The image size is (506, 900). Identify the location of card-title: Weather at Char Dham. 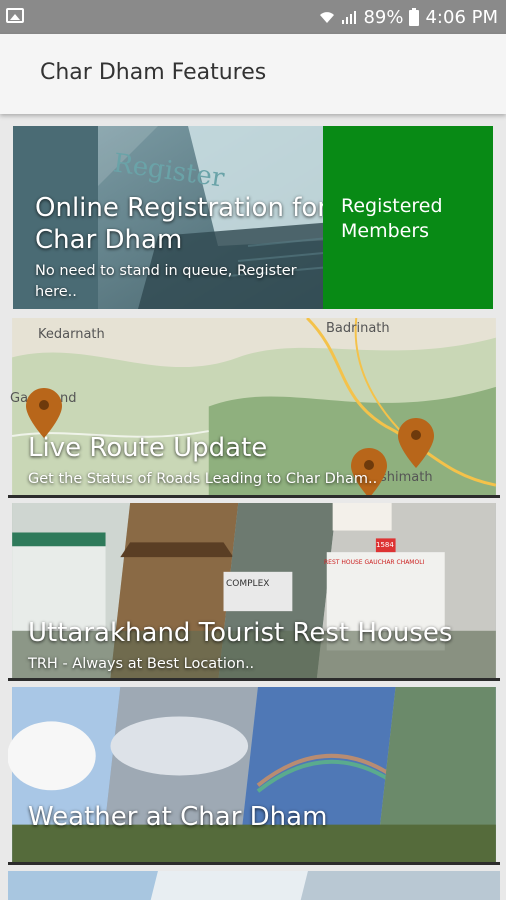
(178, 817).